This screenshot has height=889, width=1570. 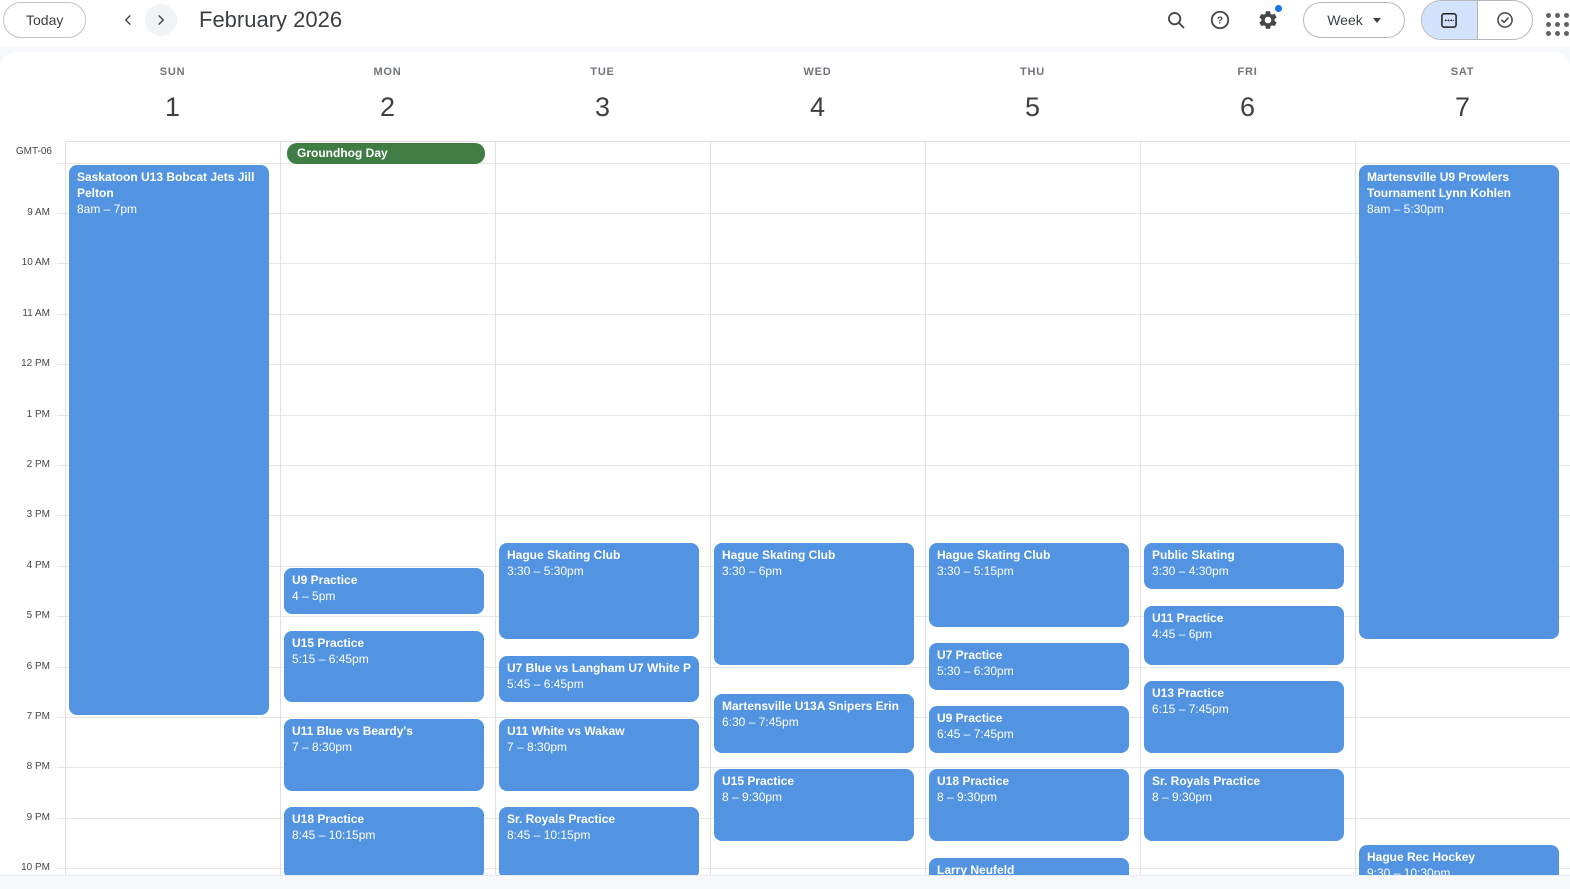 What do you see at coordinates (1409, 870) in the screenshot?
I see `event-time: 9:30 – 10:30pm` at bounding box center [1409, 870].